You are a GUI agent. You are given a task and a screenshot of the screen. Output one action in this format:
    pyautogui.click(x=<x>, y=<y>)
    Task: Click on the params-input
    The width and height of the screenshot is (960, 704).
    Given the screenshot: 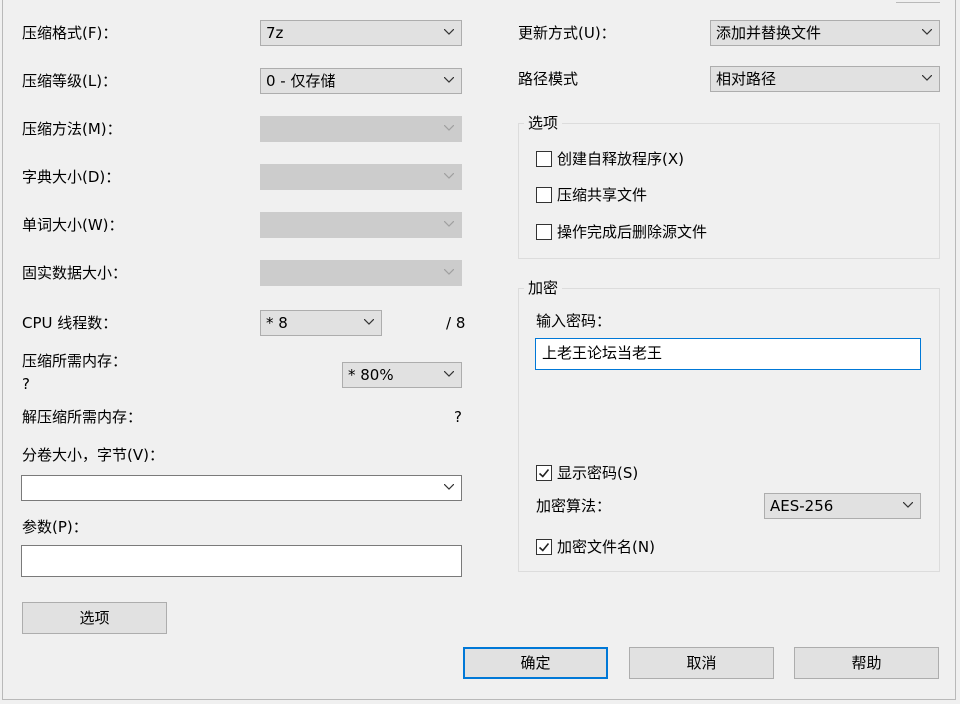 What is the action you would take?
    pyautogui.click(x=241, y=561)
    